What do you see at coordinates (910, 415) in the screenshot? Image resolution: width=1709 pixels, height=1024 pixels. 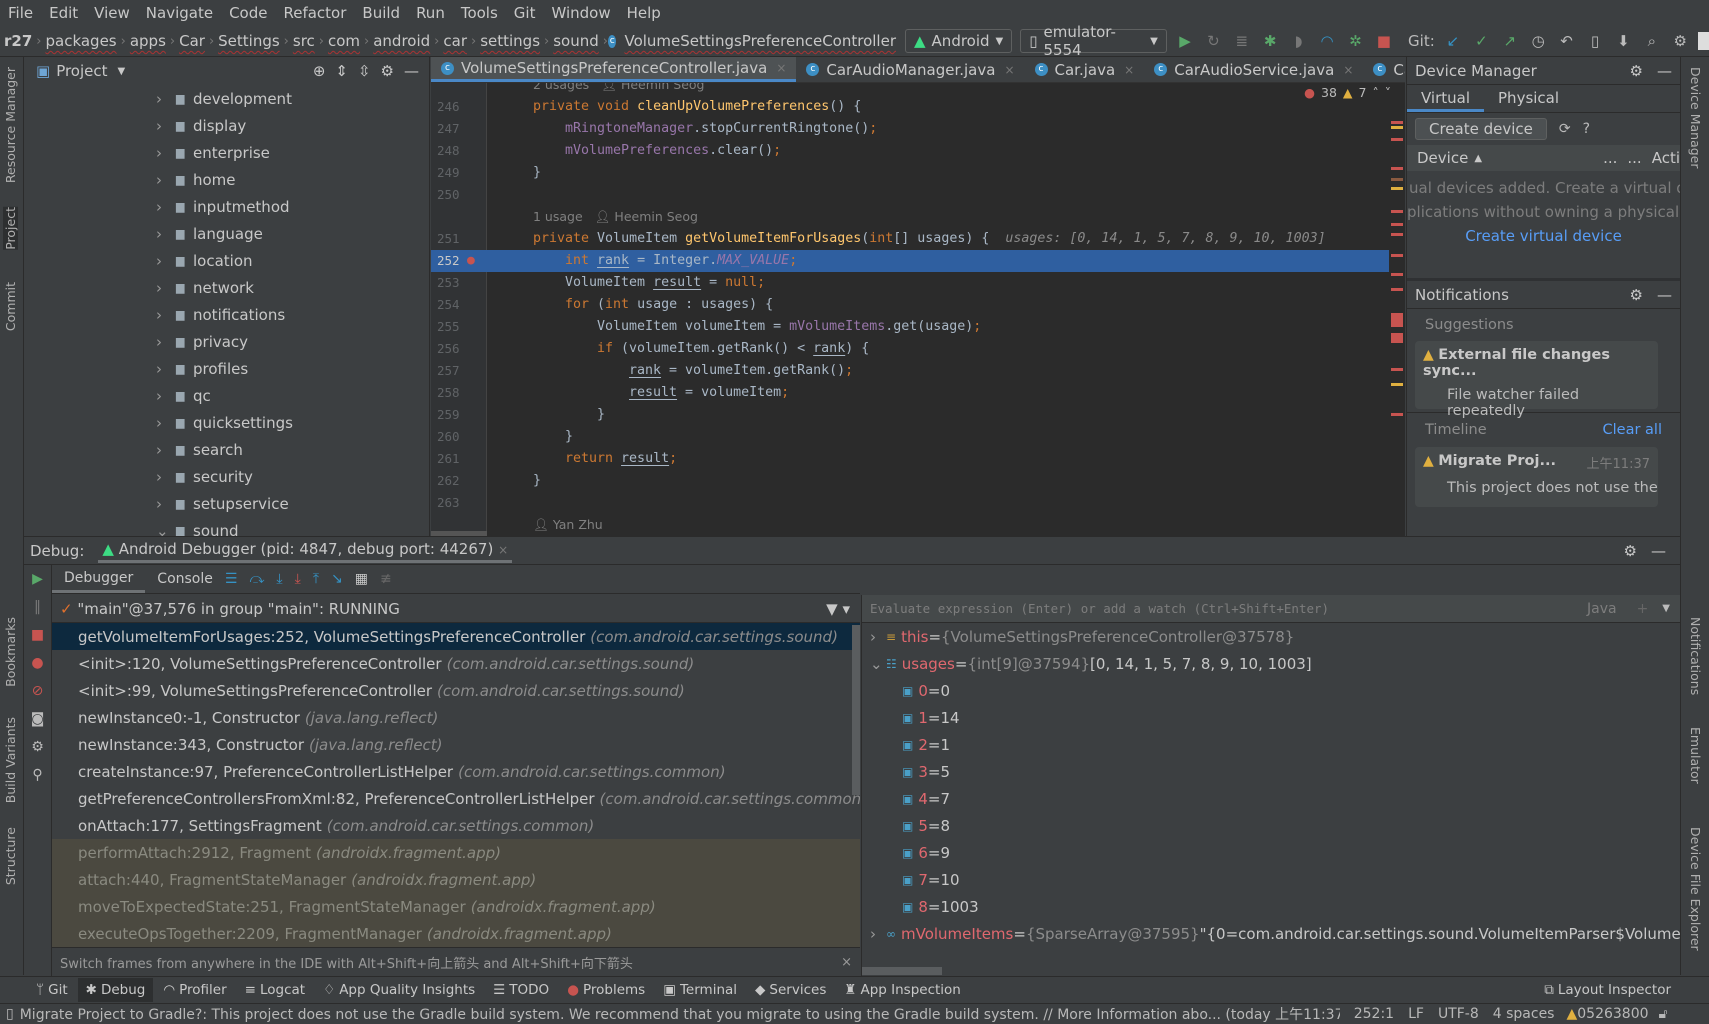 I see `code-line: 259}` at bounding box center [910, 415].